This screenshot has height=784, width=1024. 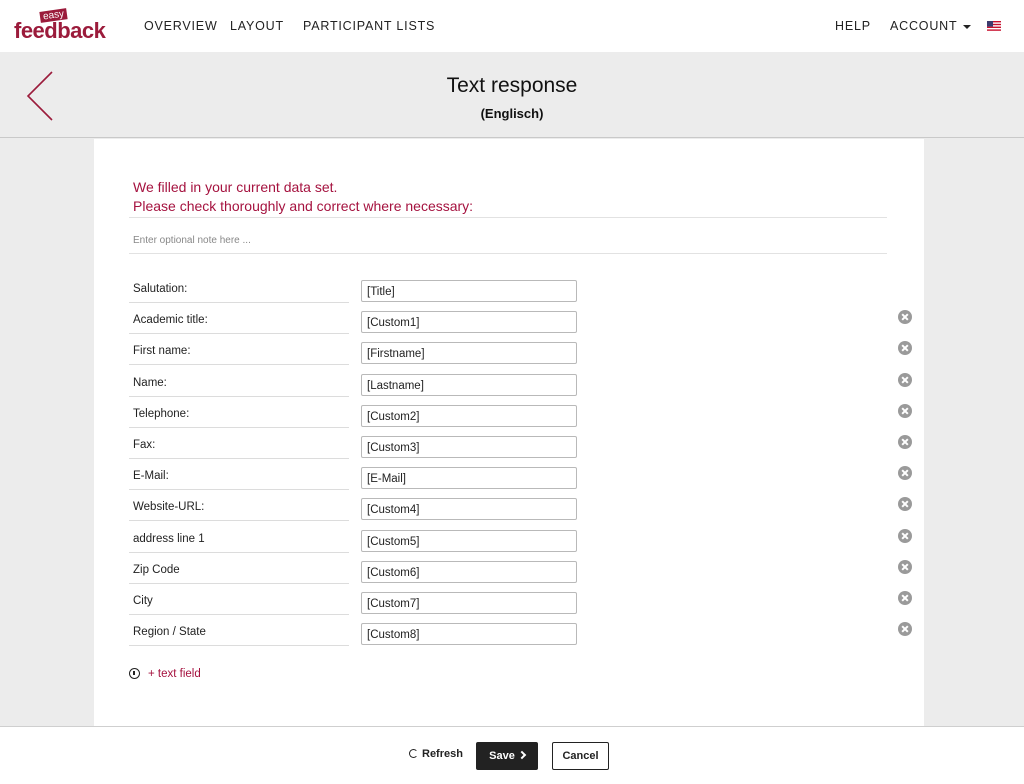 I want to click on nav-account-dropdown: ACCOUNT, so click(x=931, y=26).